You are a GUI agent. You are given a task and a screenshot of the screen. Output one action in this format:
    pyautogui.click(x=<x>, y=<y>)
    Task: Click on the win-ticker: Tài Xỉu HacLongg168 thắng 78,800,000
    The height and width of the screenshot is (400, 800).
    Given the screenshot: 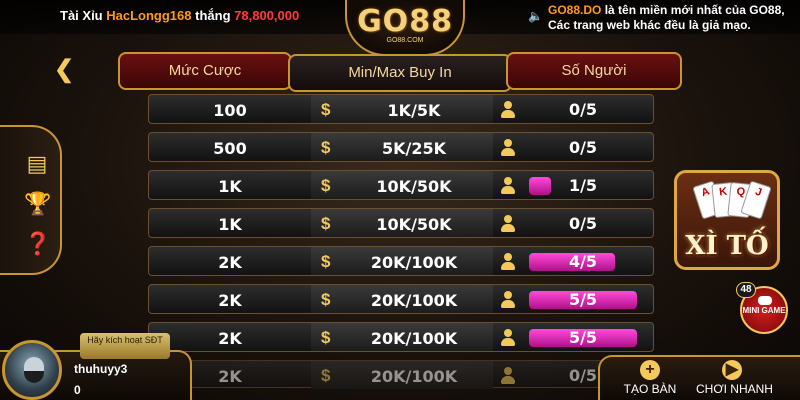 What is the action you would take?
    pyautogui.click(x=179, y=15)
    